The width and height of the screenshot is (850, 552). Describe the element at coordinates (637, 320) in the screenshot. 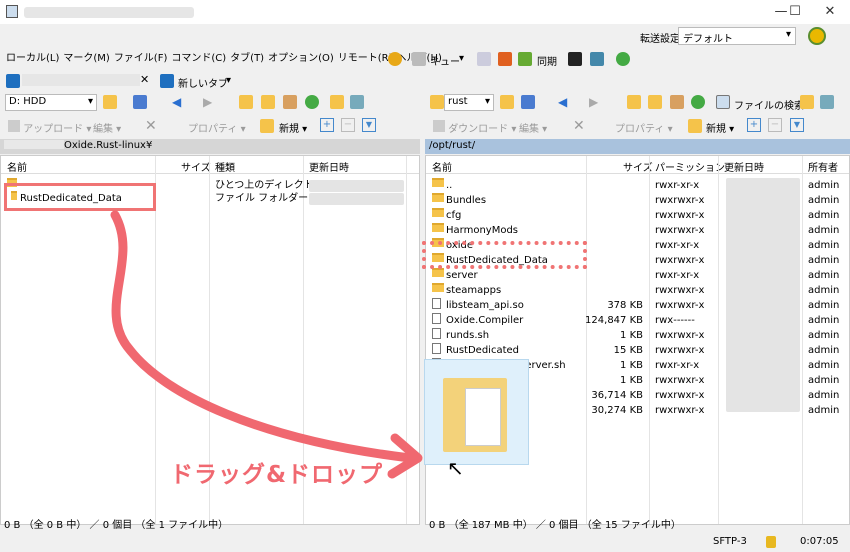

I see `list-item: Oxide.Compiler 124,847 KB rwx------ admin` at that location.